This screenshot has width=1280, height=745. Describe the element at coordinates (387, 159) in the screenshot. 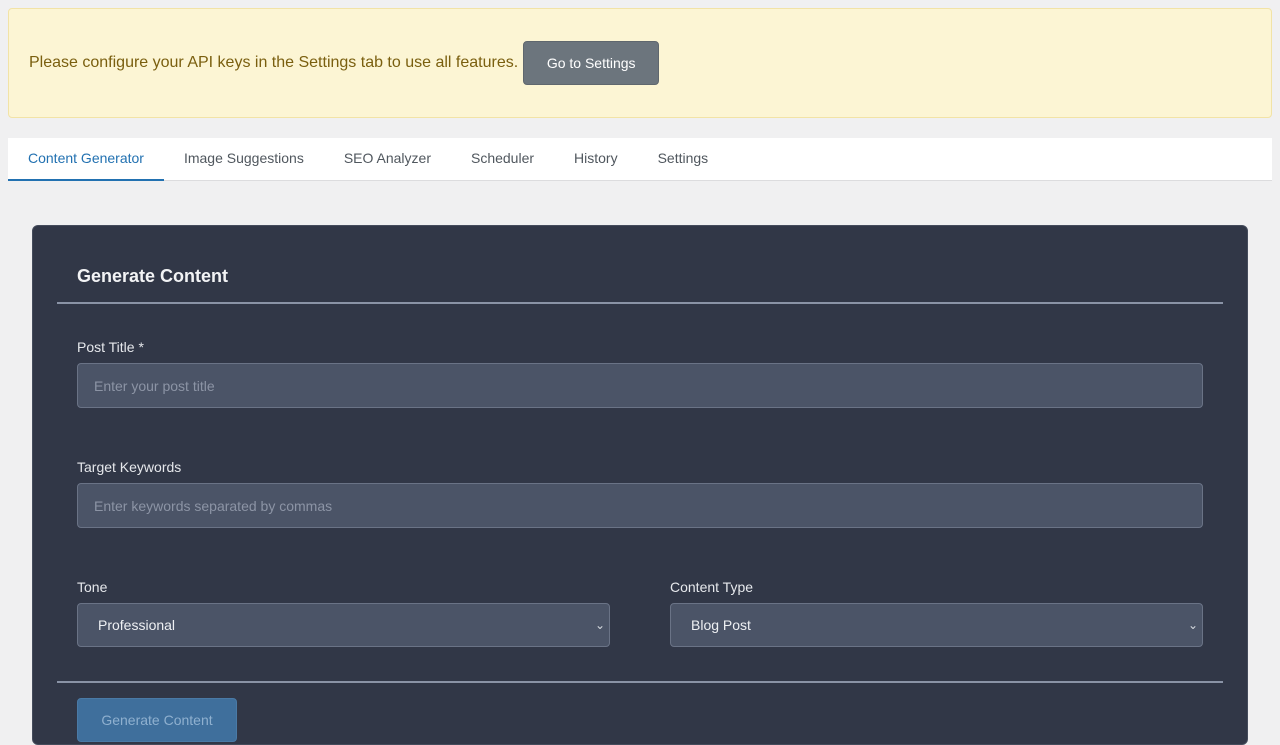

I see `tab-seo-analyzer: SEO Analyzer` at that location.